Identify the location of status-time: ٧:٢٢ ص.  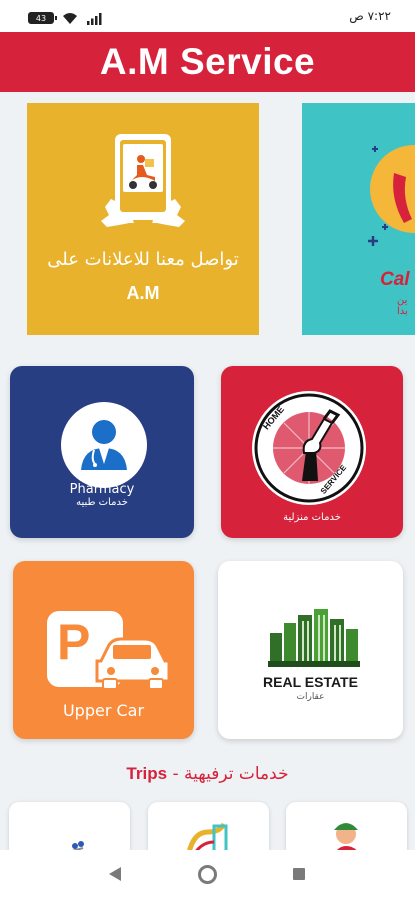
(370, 16).